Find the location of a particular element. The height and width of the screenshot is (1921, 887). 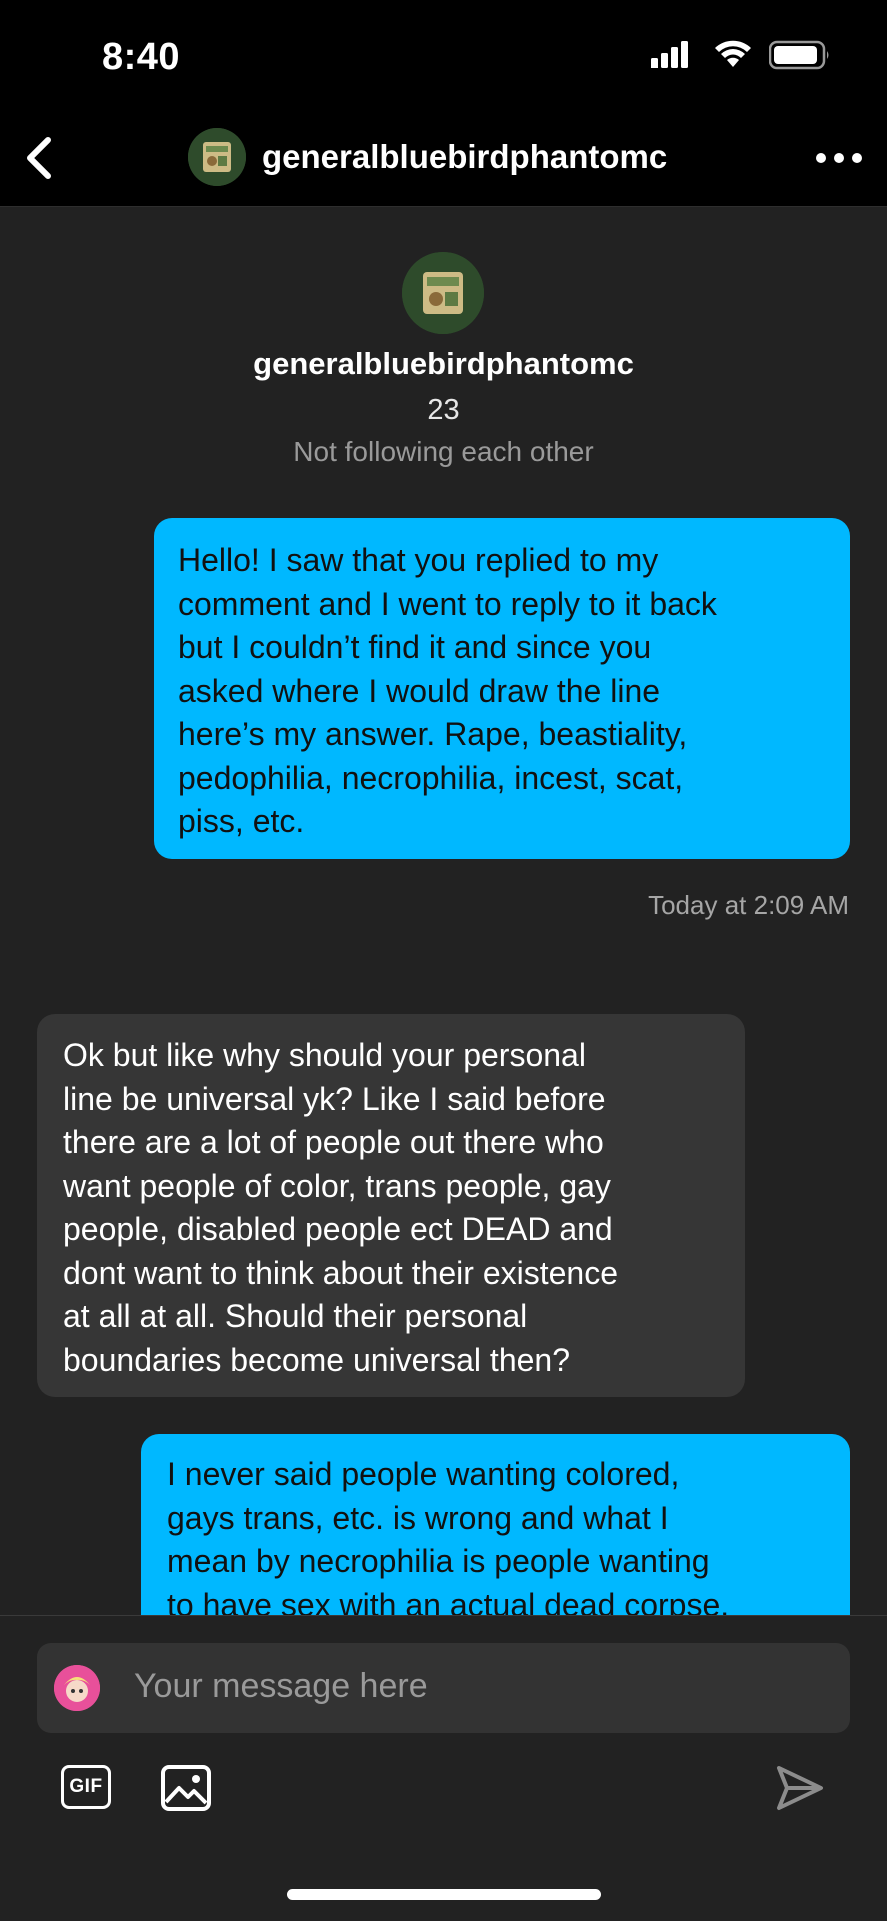

cellular-signal-icon is located at coordinates (669, 54).